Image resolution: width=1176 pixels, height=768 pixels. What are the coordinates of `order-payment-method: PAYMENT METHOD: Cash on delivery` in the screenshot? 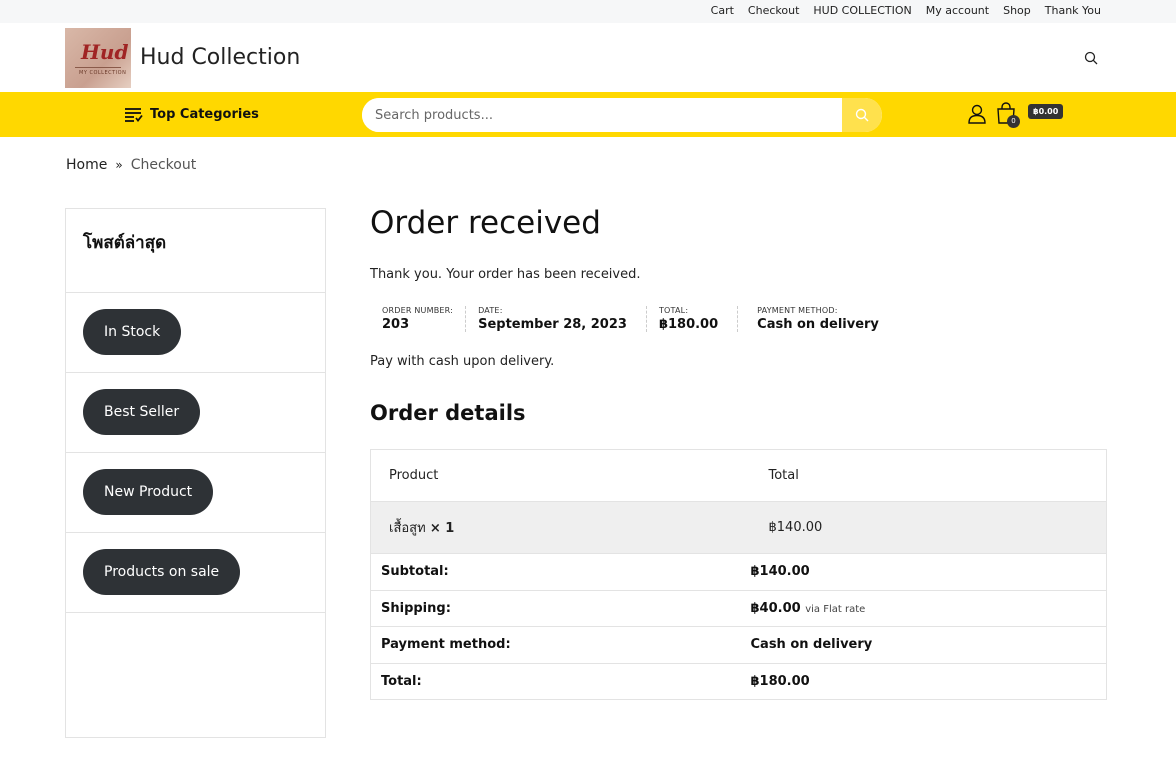 It's located at (814, 319).